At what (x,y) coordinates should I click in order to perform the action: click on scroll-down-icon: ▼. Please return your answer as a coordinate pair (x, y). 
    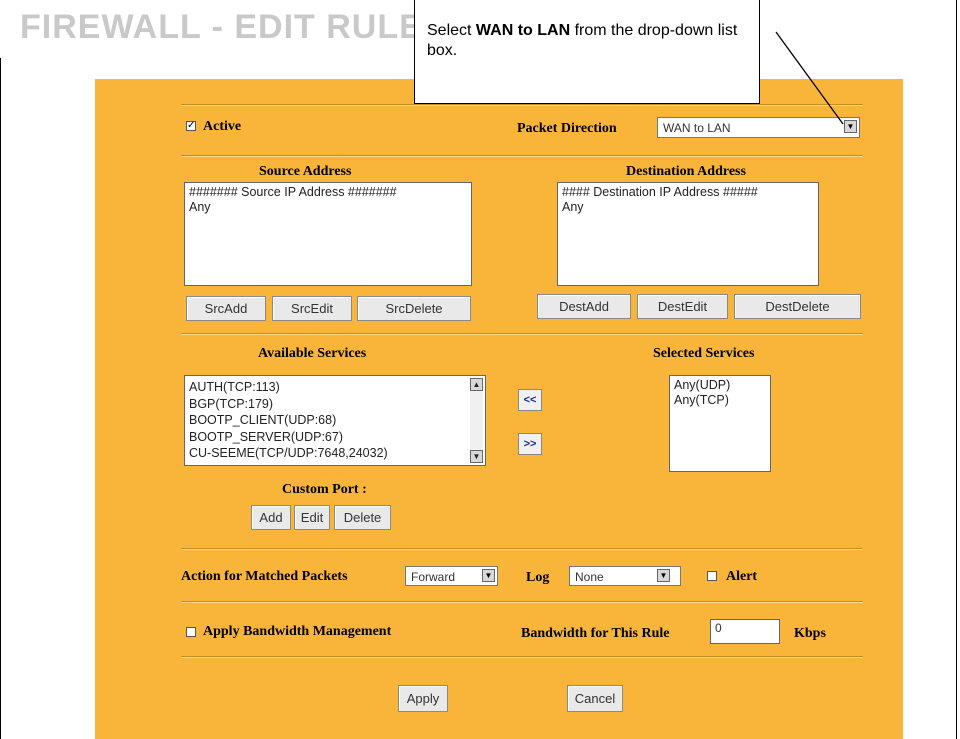
    Looking at the image, I should click on (476, 456).